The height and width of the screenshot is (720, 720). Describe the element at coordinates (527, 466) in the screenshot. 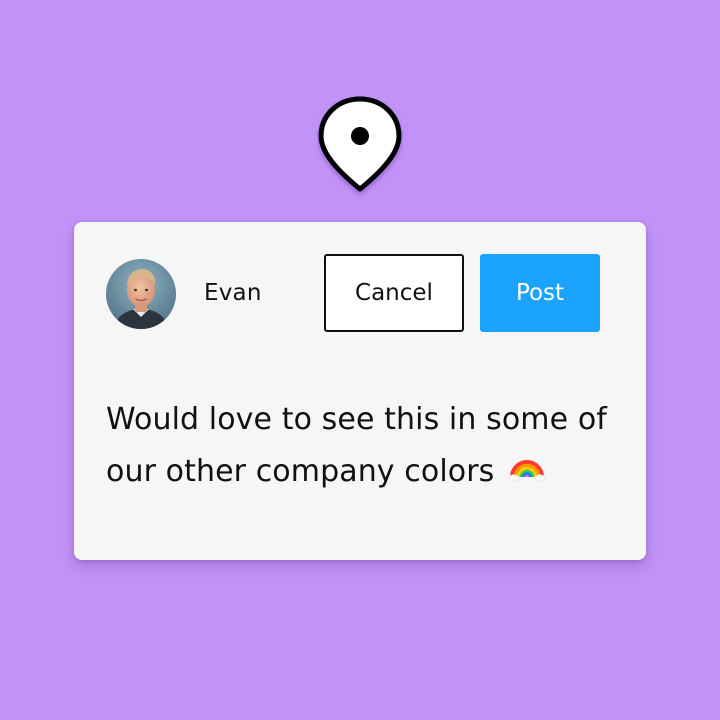

I see `rainbow-icon` at that location.